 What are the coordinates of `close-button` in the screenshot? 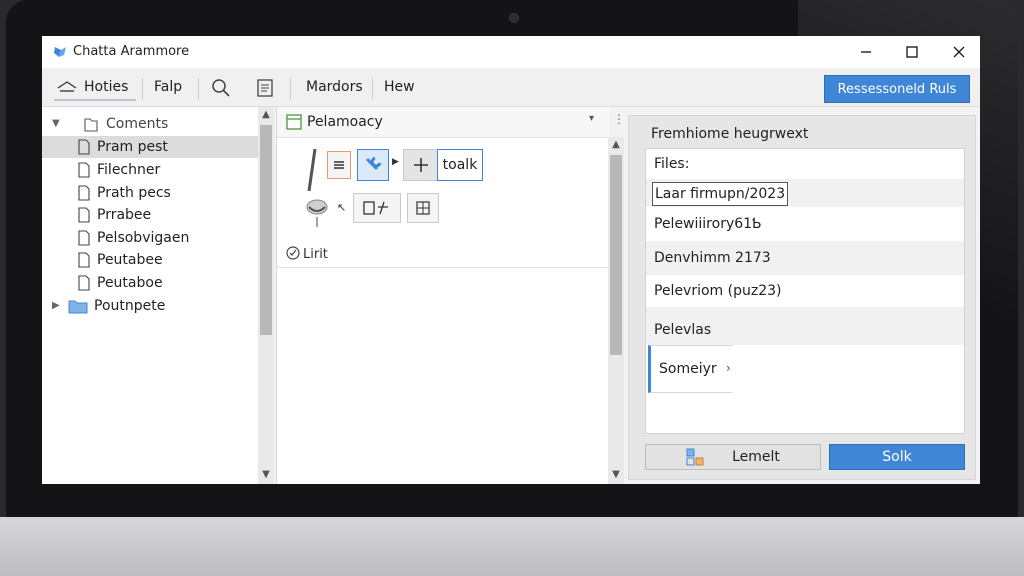 It's located at (959, 52).